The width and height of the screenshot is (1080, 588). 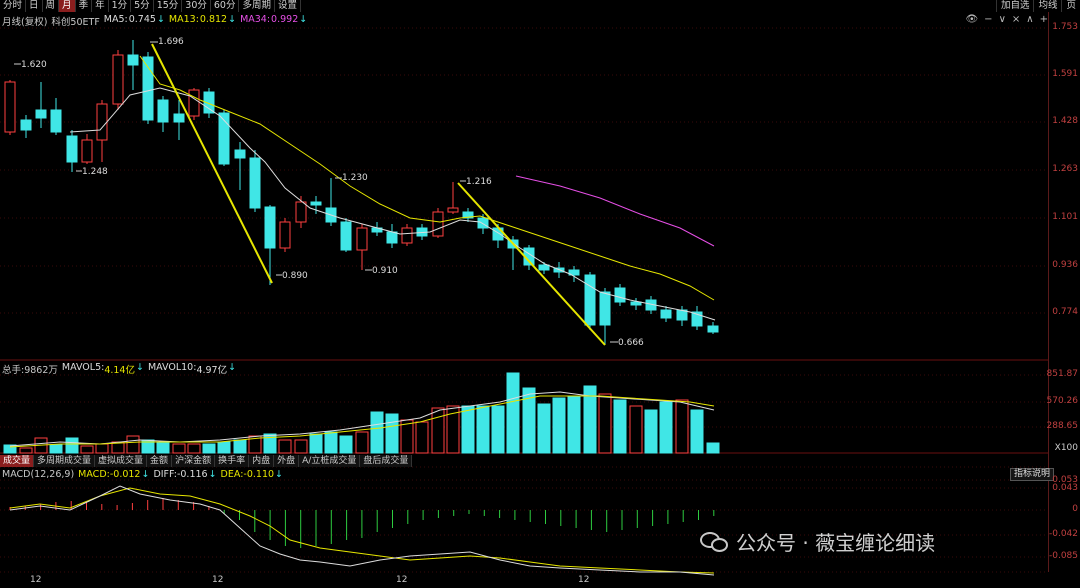 What do you see at coordinates (1065, 265) in the screenshot?
I see `price-axis-label: 0.936` at bounding box center [1065, 265].